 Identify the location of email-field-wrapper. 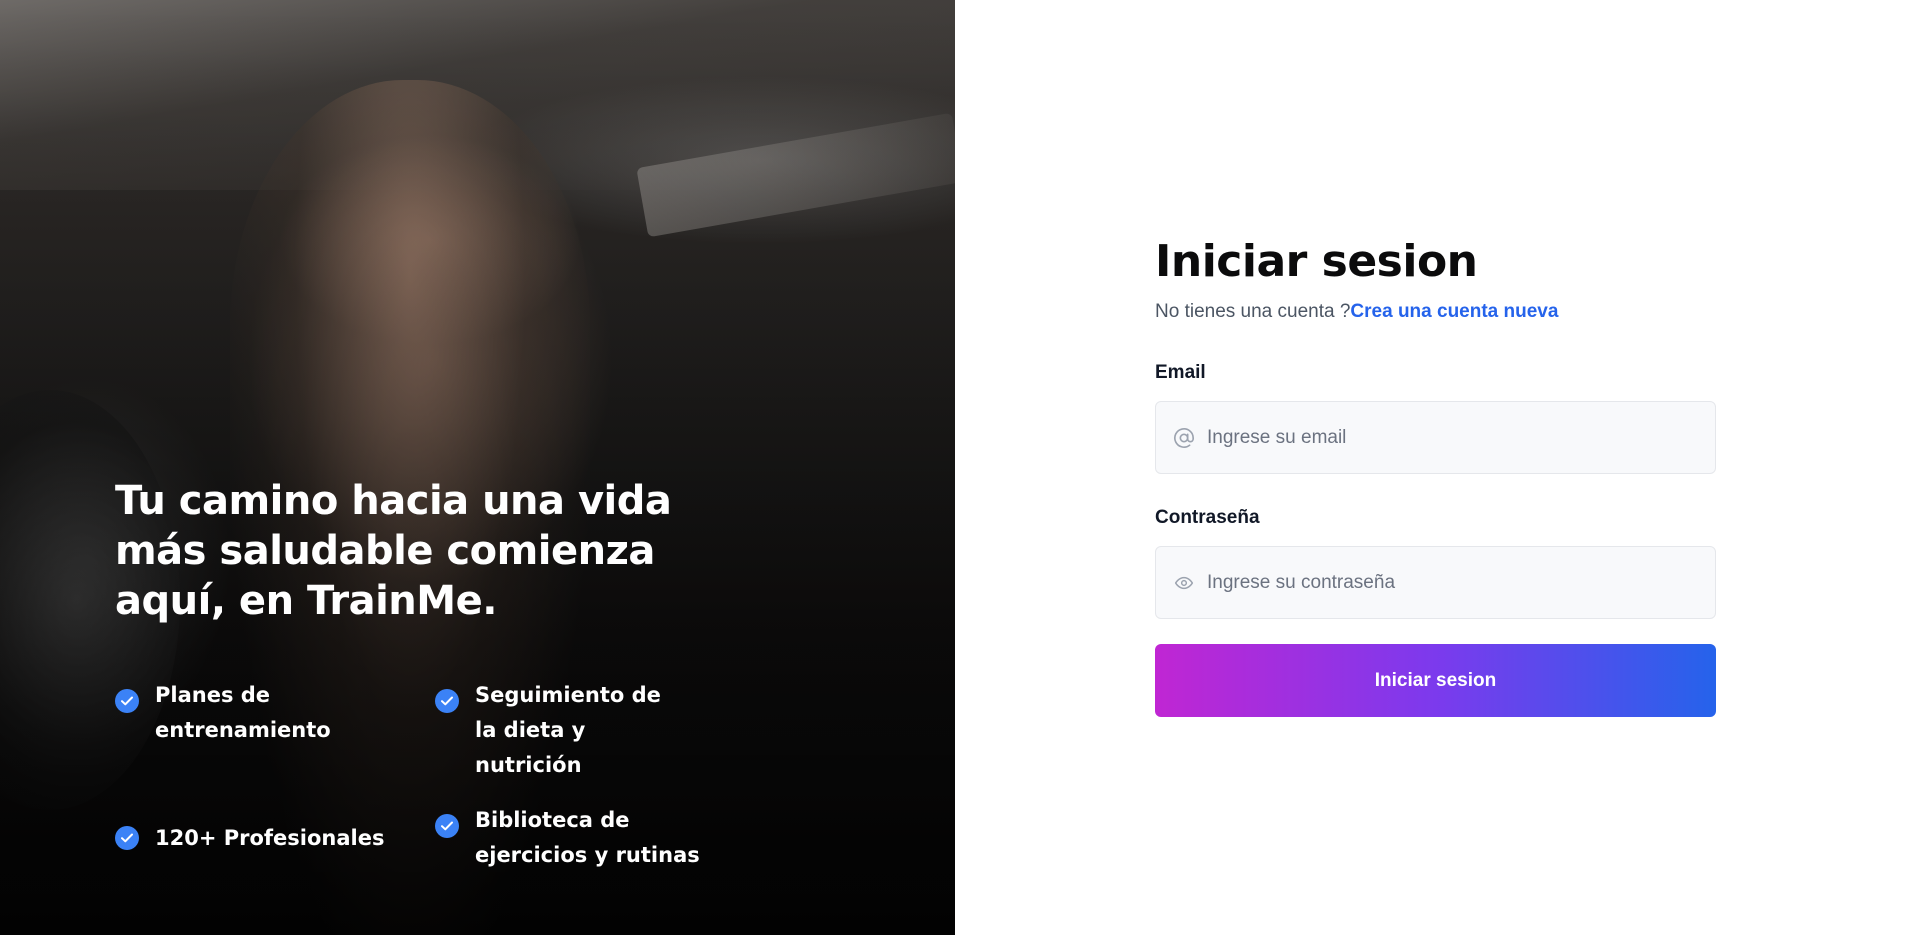
(1435, 437).